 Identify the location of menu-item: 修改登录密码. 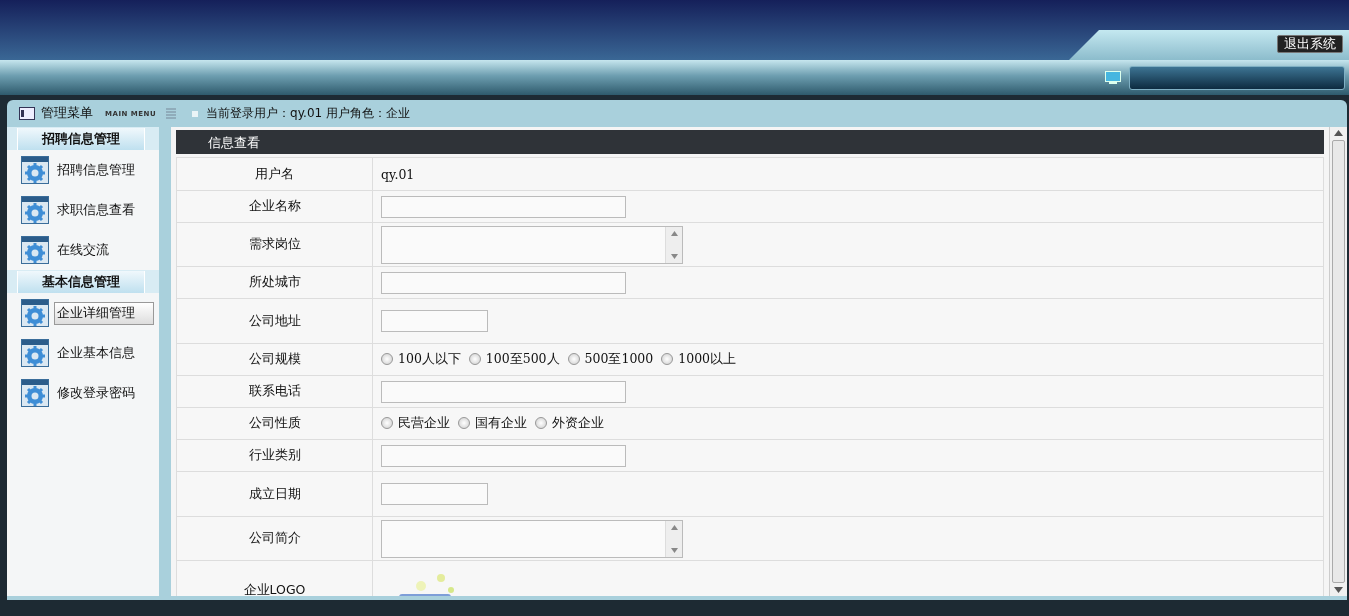
(96, 393).